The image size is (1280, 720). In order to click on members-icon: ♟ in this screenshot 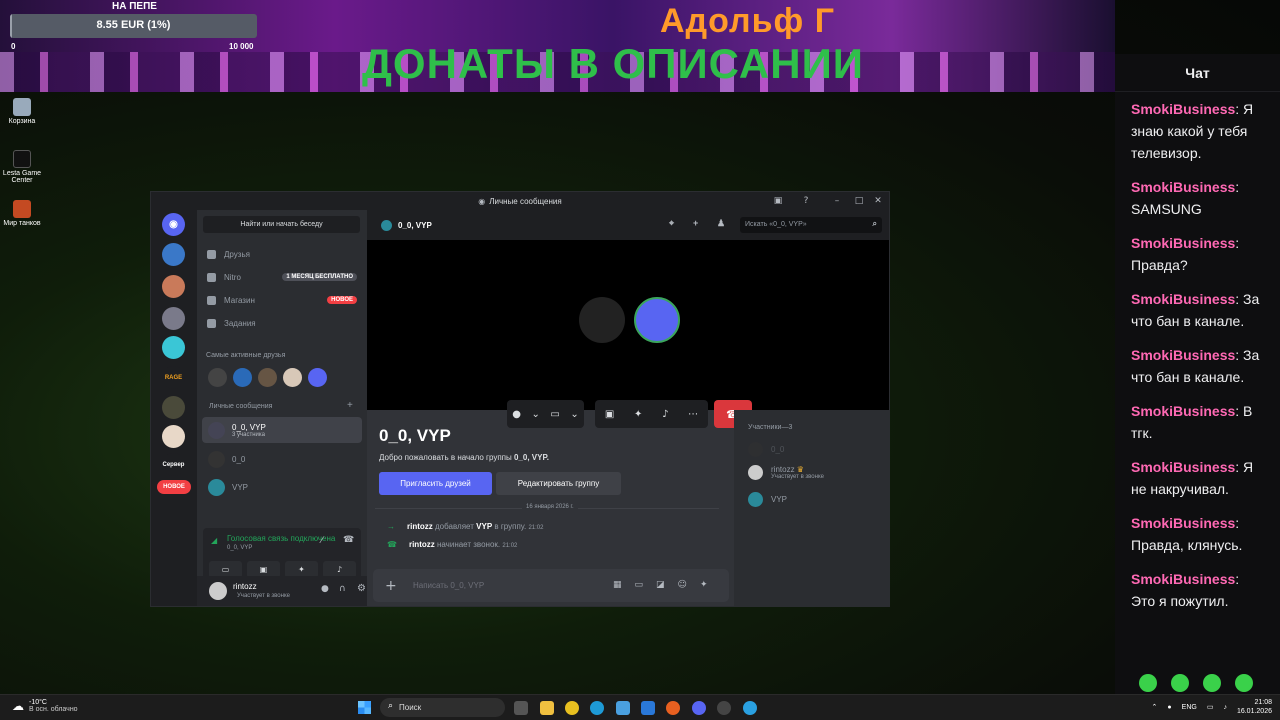, I will do `click(721, 223)`.